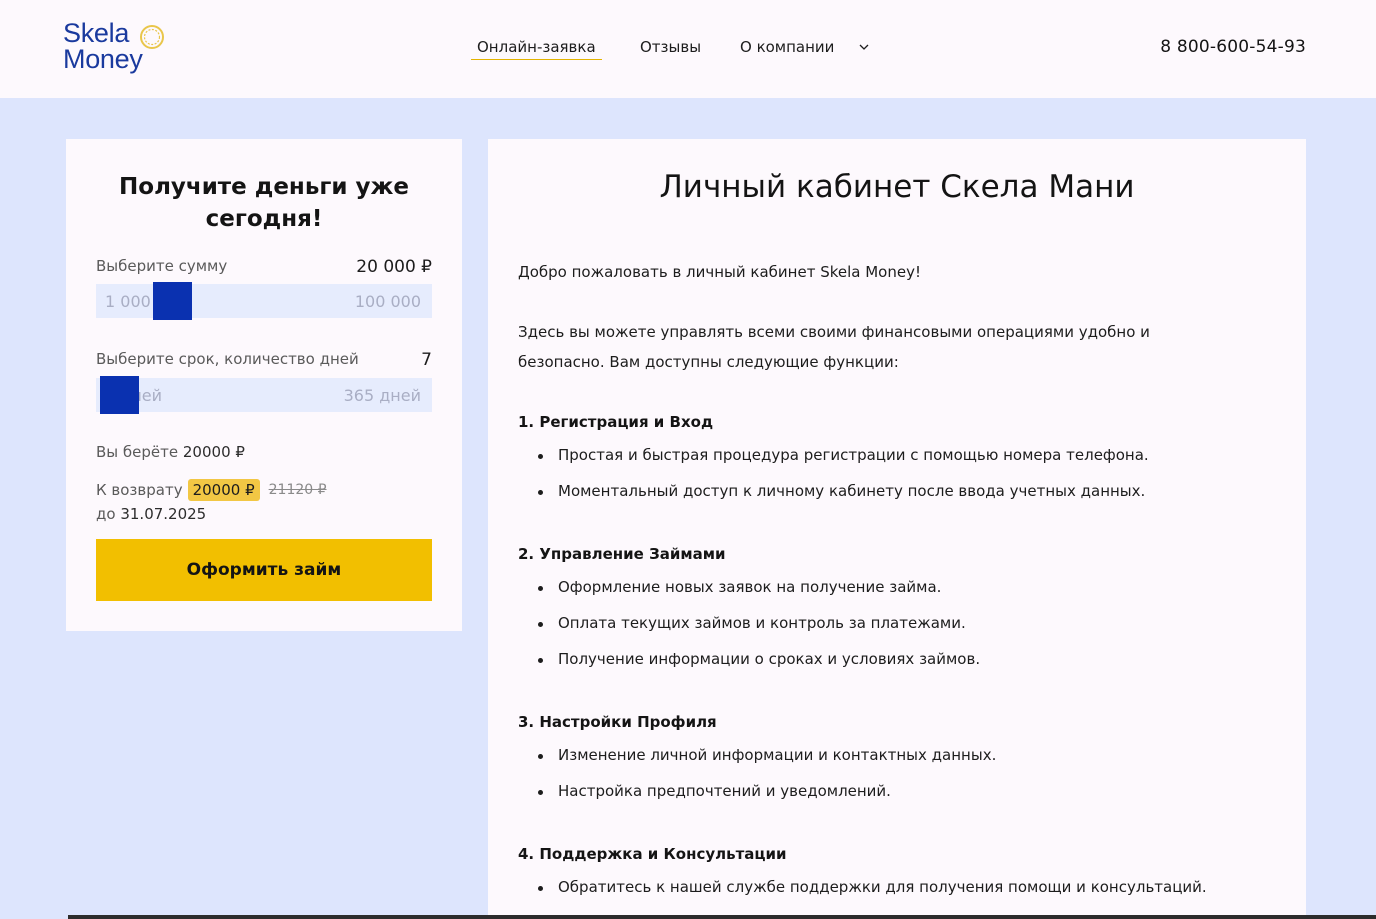  I want to click on return-value-badge: 20000 ₽, so click(223, 490).